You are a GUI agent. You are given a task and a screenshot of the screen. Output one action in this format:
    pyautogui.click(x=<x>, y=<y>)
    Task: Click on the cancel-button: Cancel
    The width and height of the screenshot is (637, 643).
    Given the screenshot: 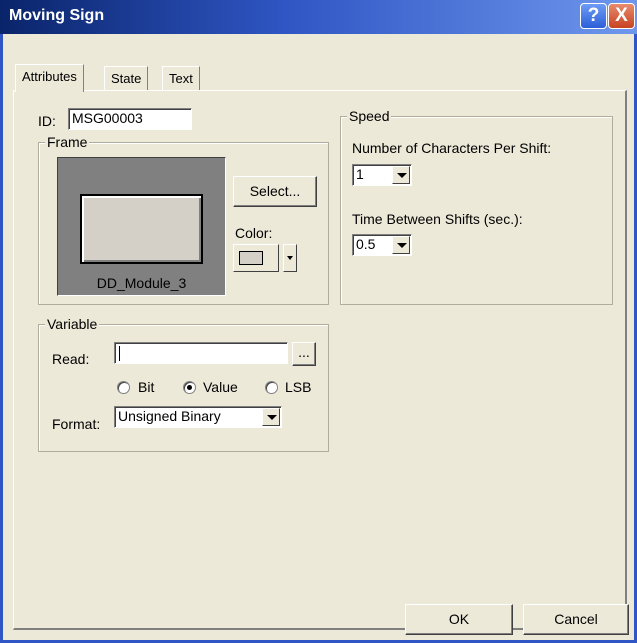 What is the action you would take?
    pyautogui.click(x=576, y=619)
    